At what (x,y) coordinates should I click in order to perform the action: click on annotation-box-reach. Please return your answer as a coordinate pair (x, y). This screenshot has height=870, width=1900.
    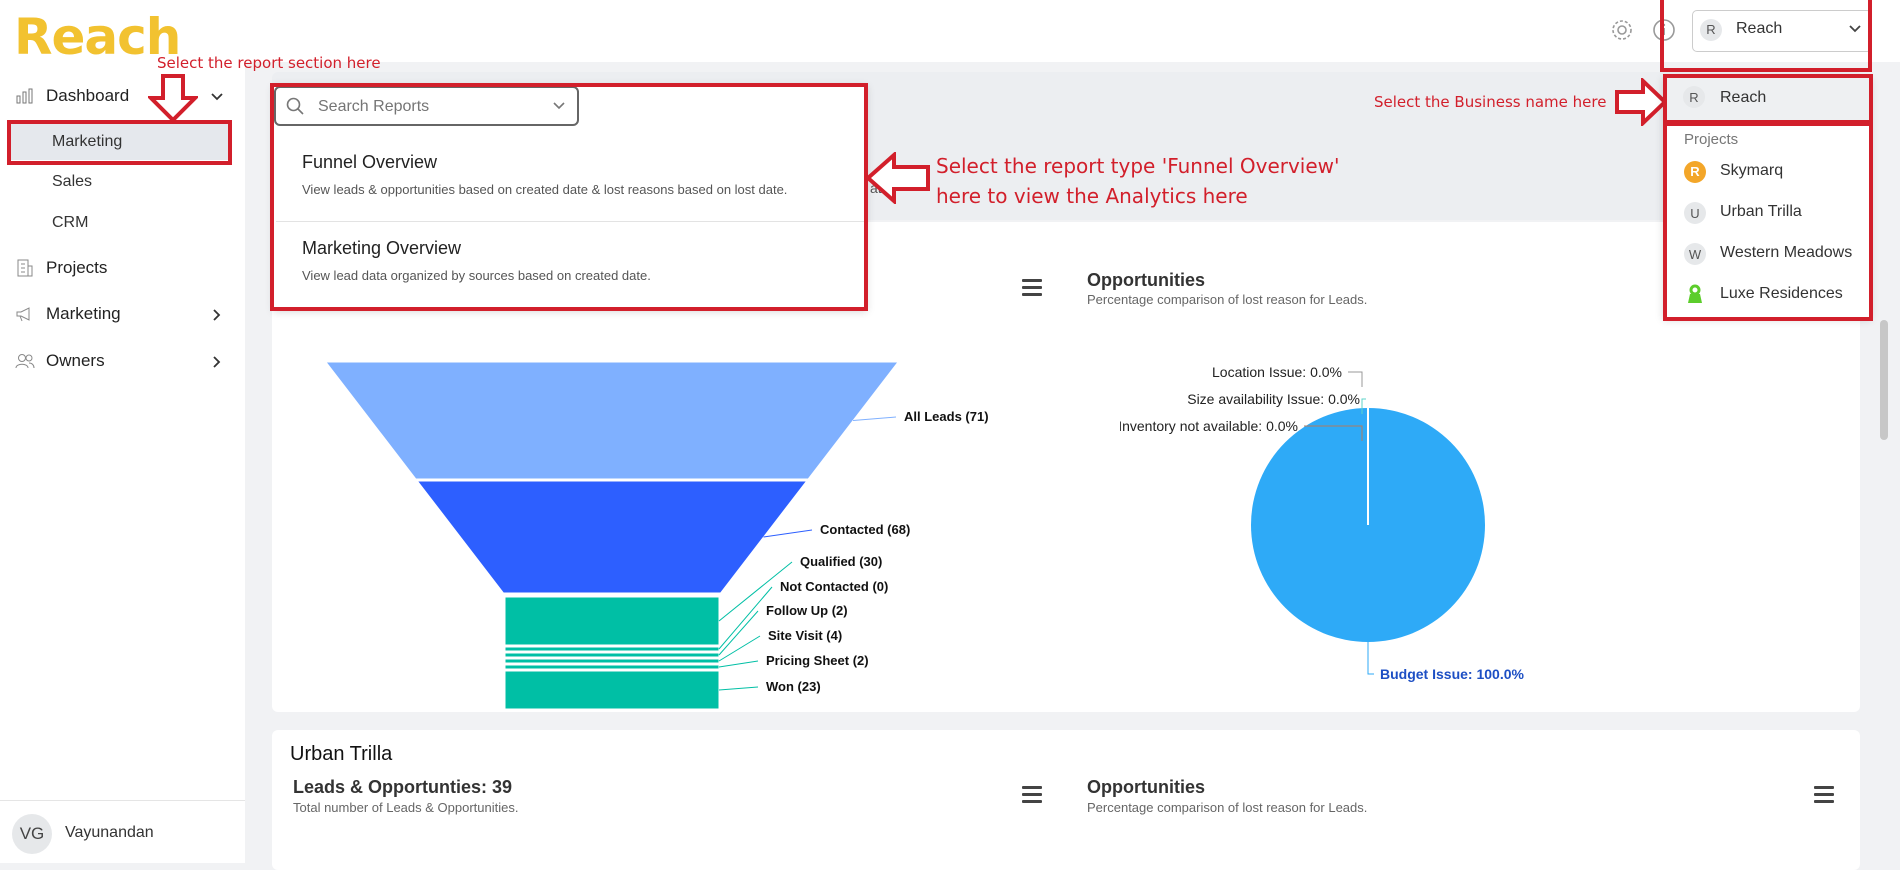
    Looking at the image, I should click on (1768, 99).